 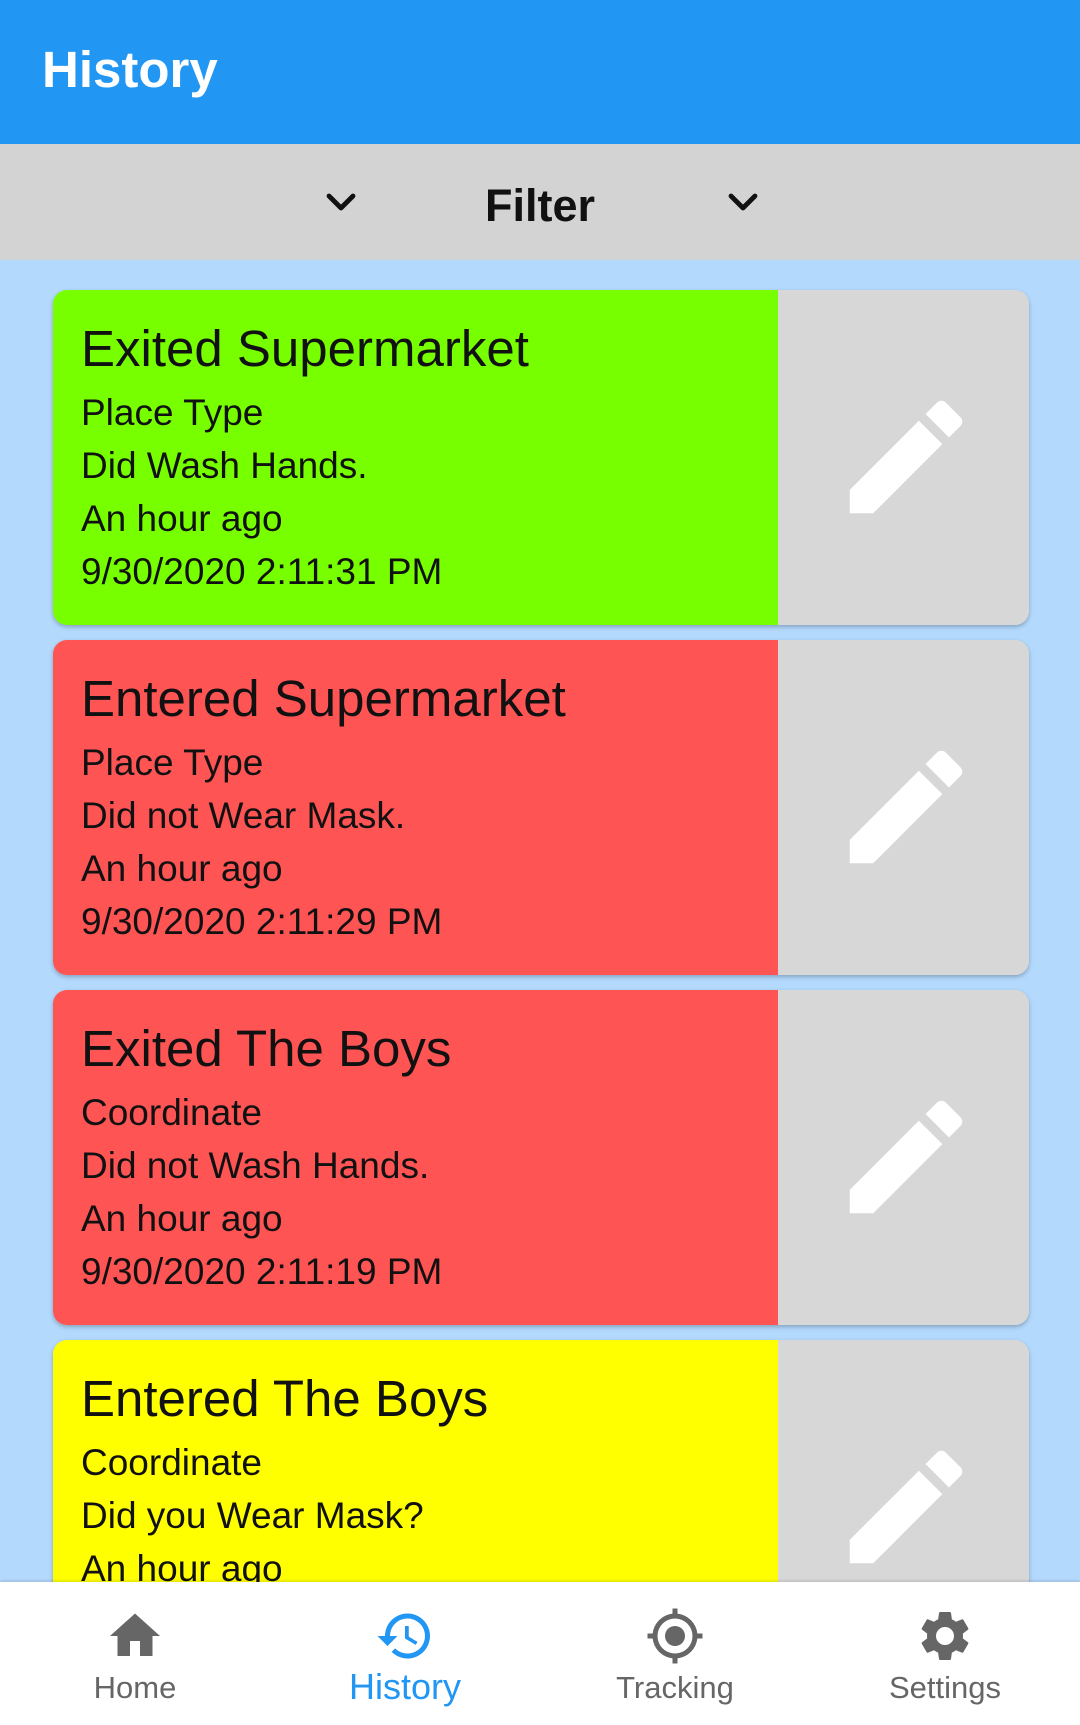 I want to click on history-icon, so click(x=403, y=1636).